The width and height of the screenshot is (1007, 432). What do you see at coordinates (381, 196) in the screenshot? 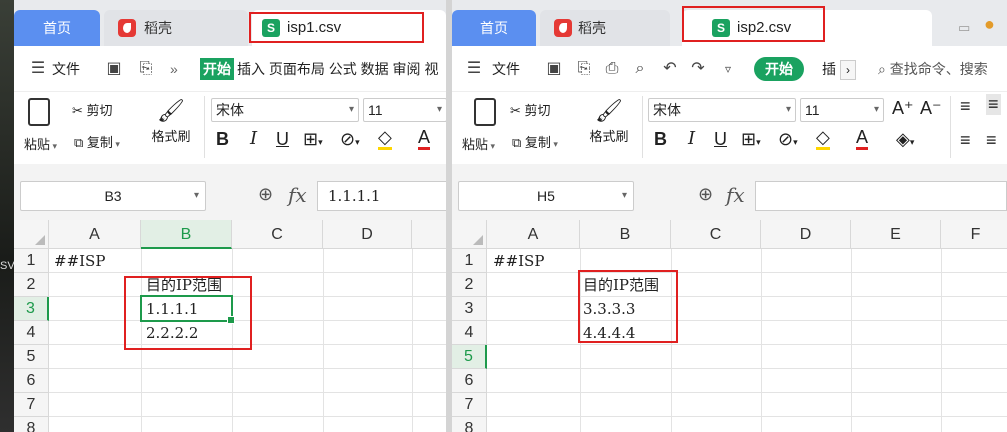
I see `formula-input: 1.1.1.1` at bounding box center [381, 196].